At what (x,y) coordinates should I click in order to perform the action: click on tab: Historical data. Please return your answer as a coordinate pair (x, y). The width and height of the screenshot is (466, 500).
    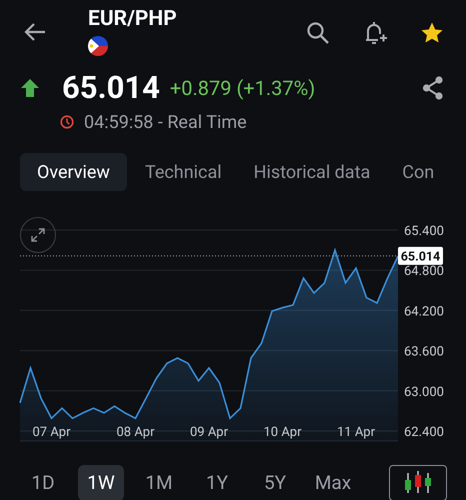
    Looking at the image, I should click on (312, 172).